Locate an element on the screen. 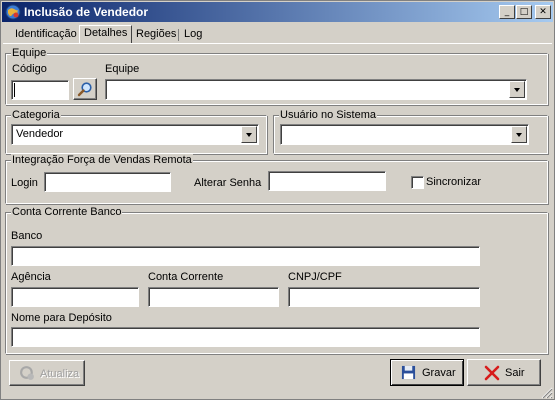 The width and height of the screenshot is (555, 400). close-icon: ✕ is located at coordinates (543, 12).